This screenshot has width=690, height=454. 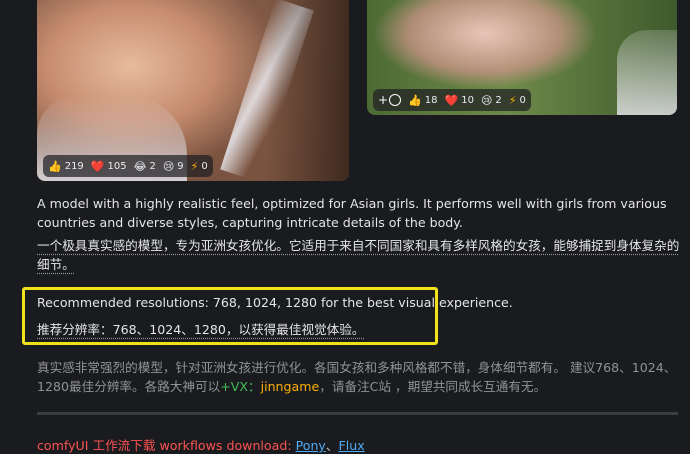 What do you see at coordinates (395, 100) in the screenshot?
I see `smile-icon` at bounding box center [395, 100].